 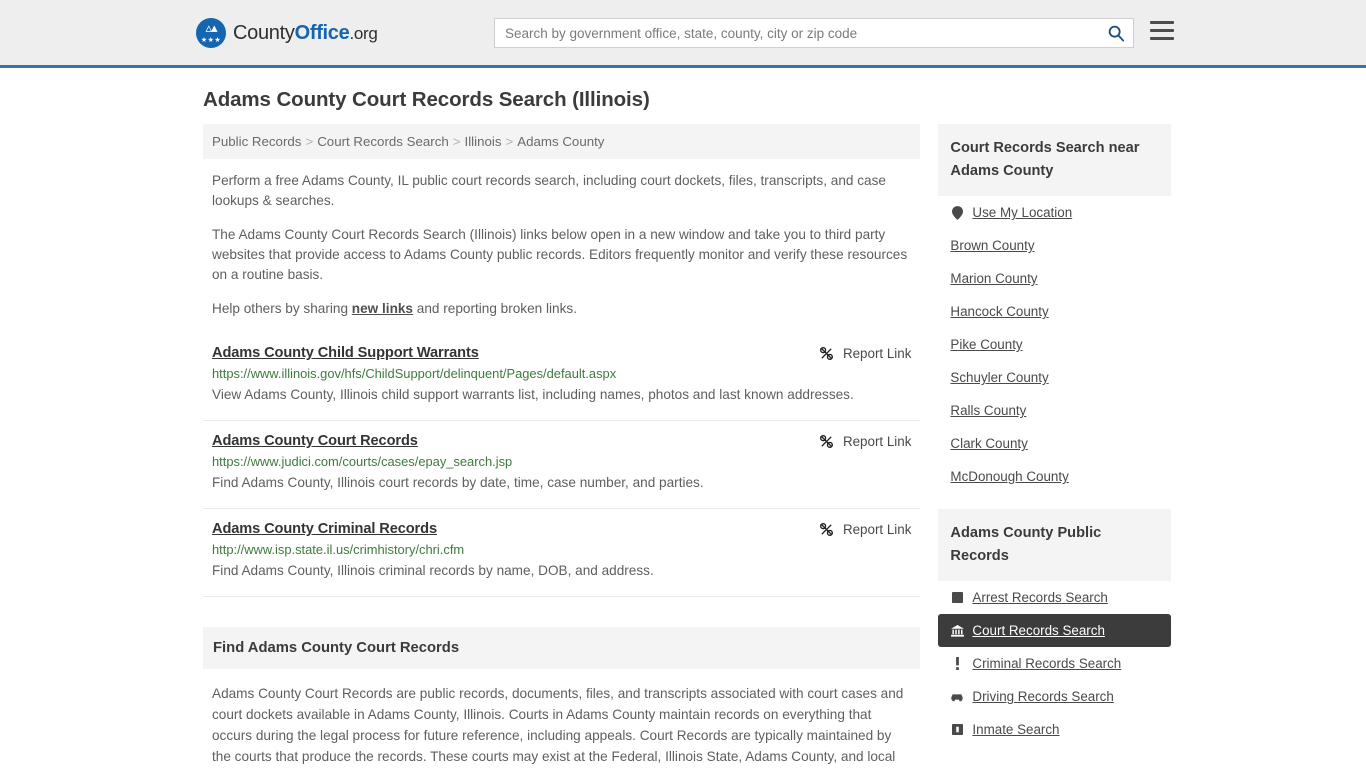 I want to click on county-link-clark: Clark County, so click(x=988, y=443).